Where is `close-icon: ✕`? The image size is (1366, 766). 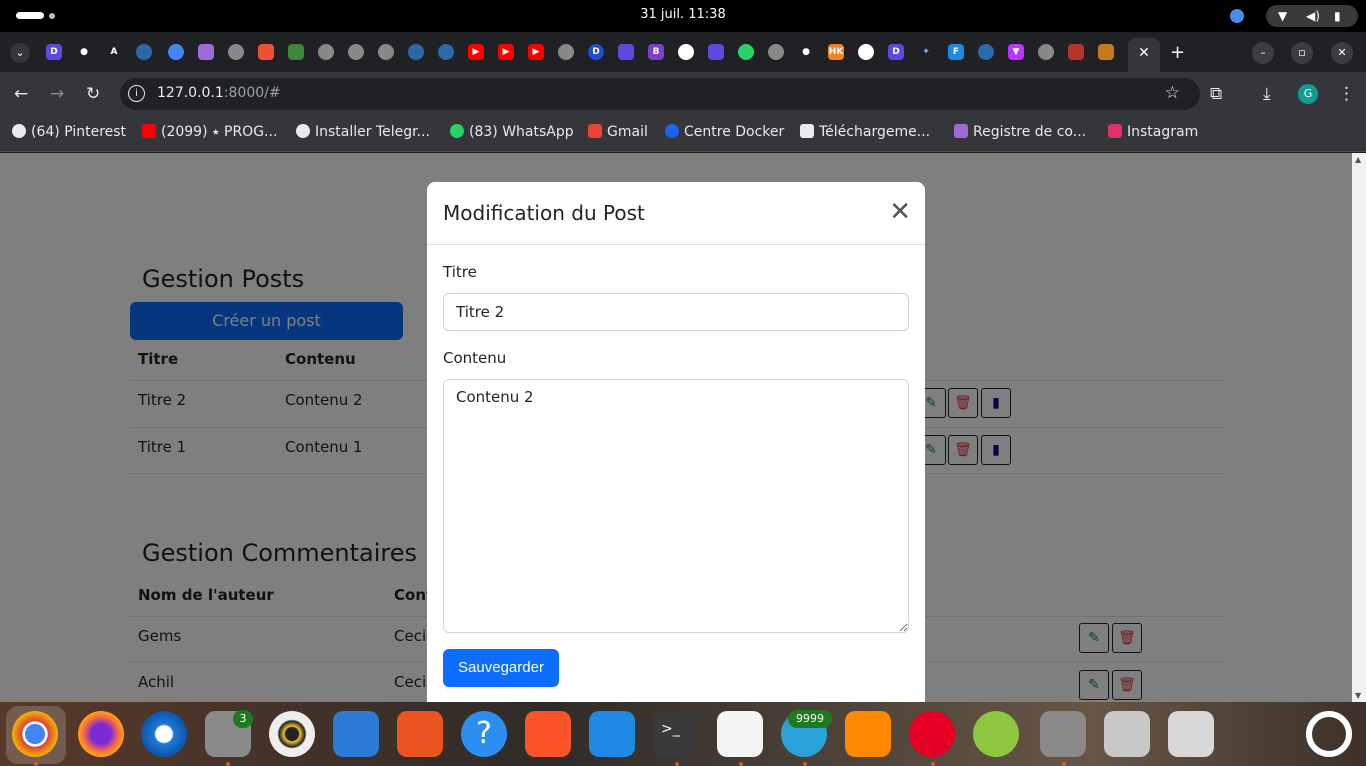
close-icon: ✕ is located at coordinates (900, 212).